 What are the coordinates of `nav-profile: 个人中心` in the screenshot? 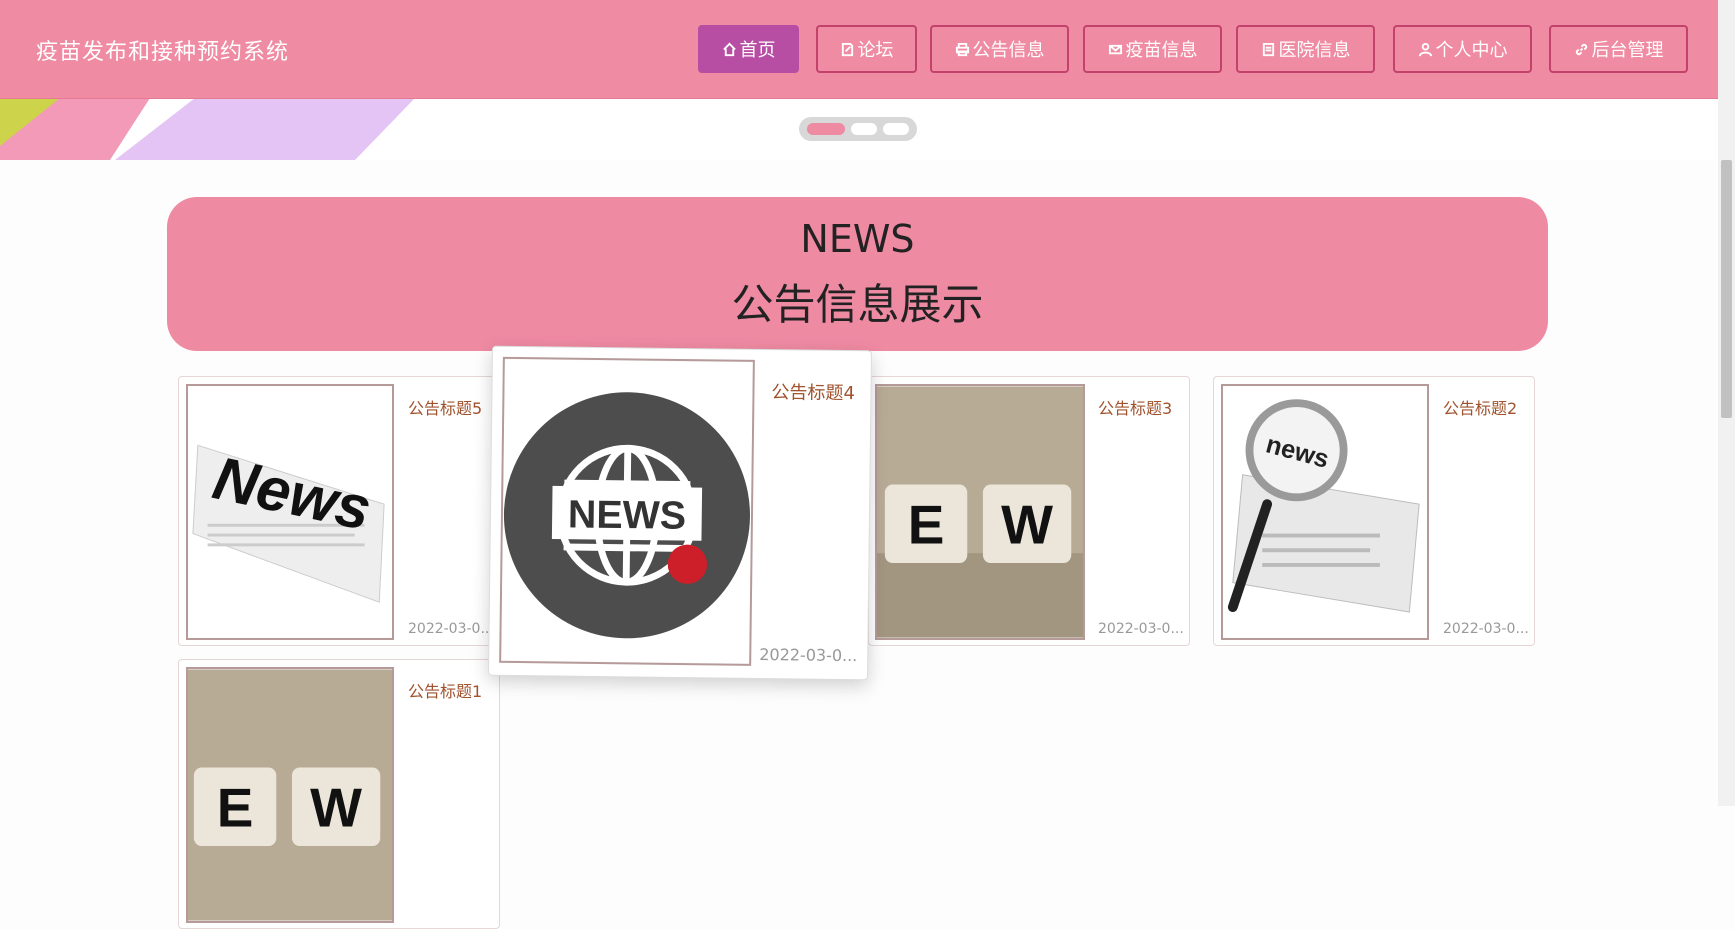 It's located at (1462, 49).